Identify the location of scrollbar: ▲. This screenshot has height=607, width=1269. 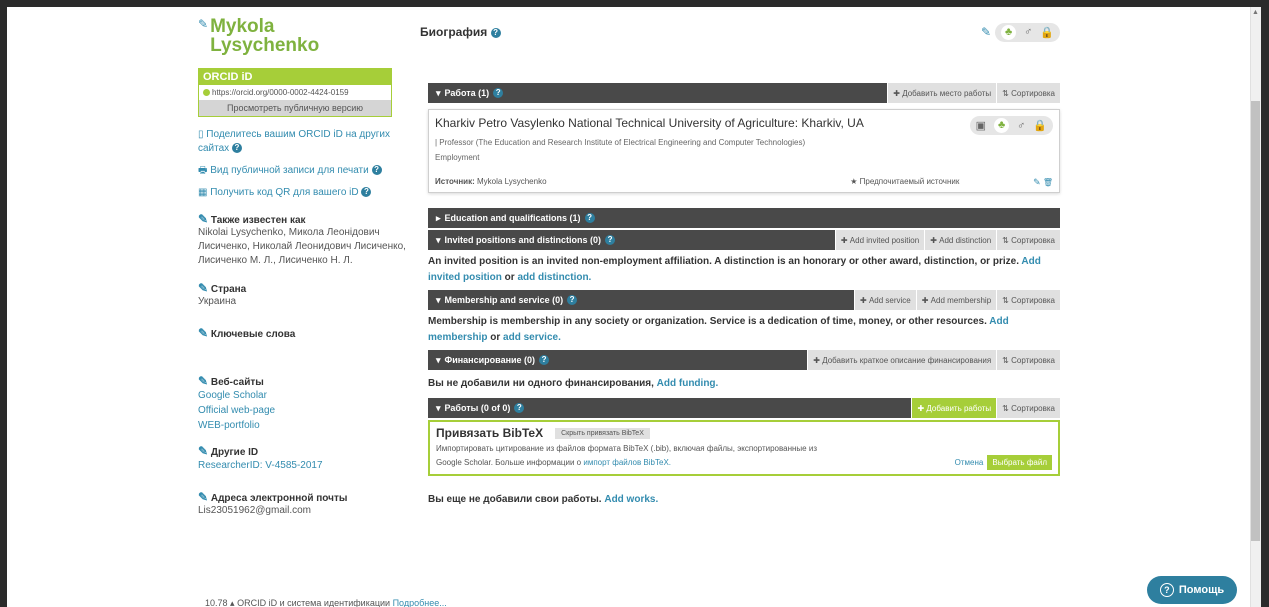
(1255, 307).